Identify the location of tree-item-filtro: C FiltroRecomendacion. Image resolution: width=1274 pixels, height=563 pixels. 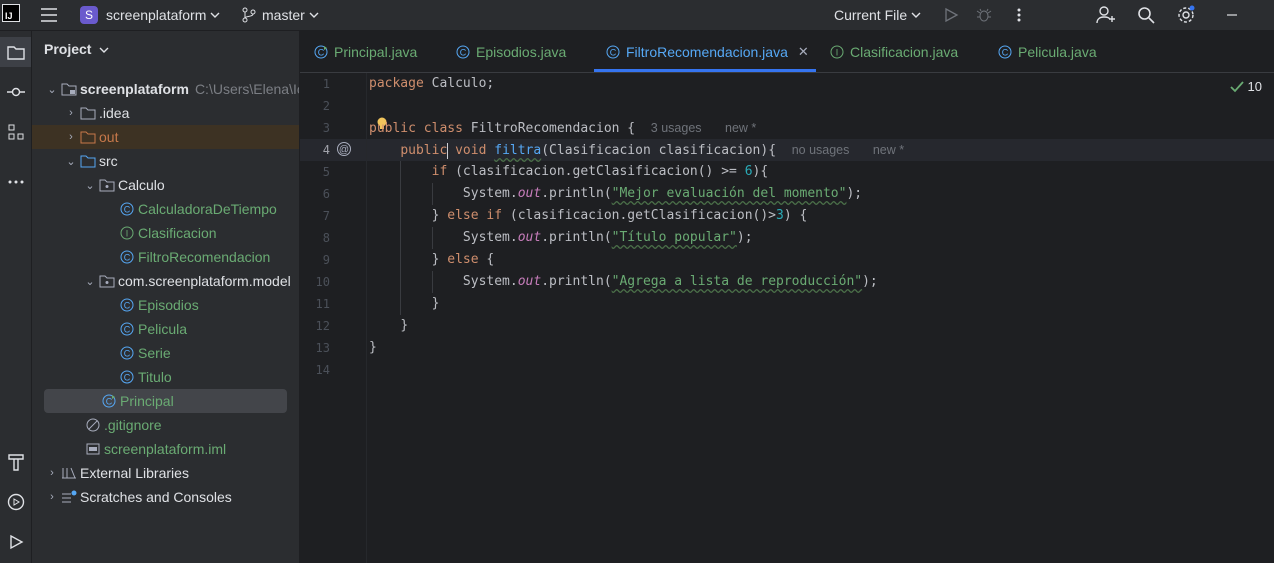
(194, 257).